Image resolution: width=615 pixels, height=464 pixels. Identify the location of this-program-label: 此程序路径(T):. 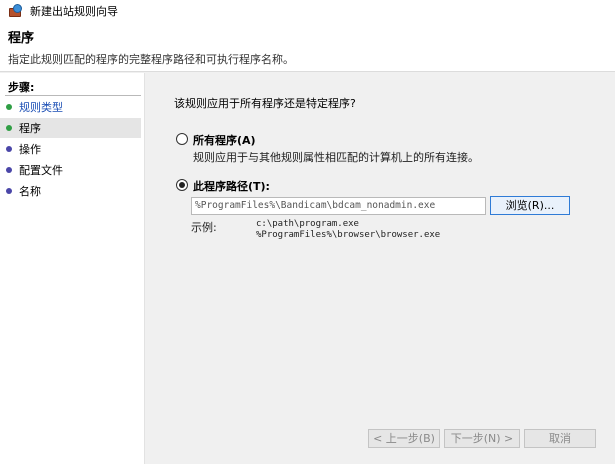
(231, 186).